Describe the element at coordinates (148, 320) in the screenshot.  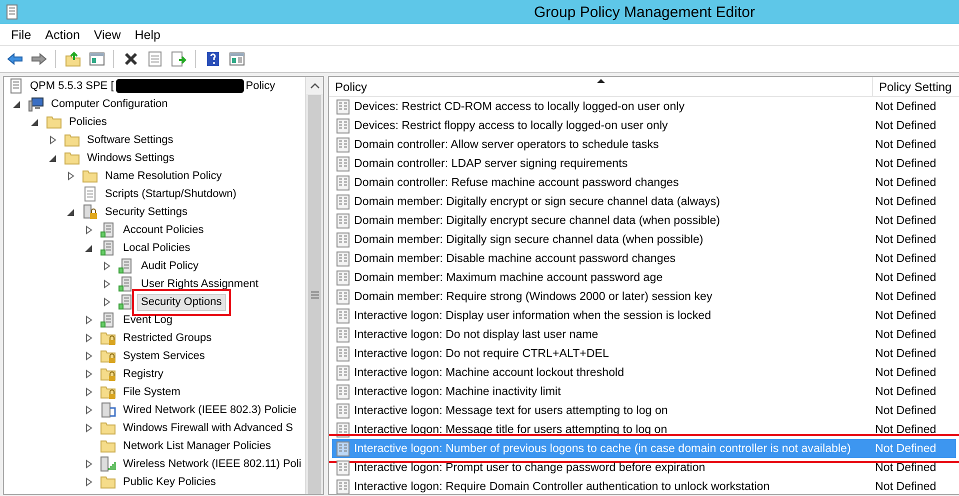
I see `tree-item: Event Log` at that location.